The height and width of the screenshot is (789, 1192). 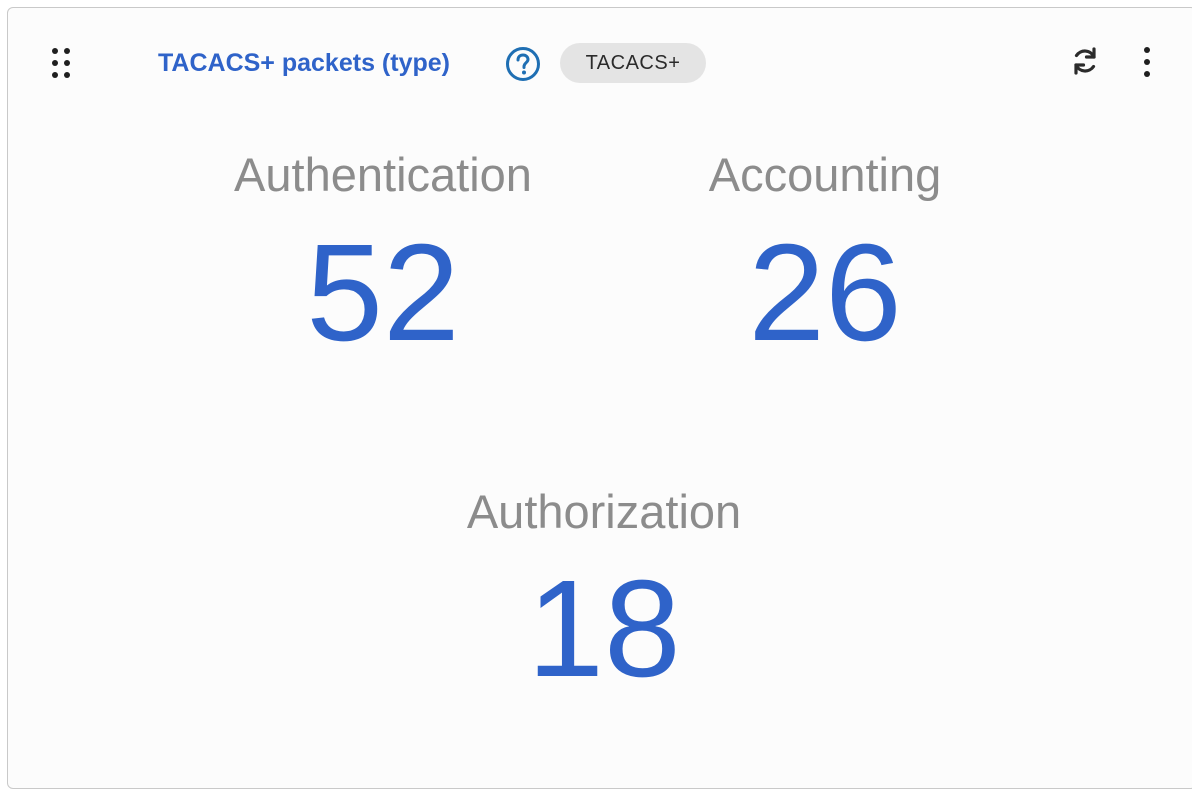 I want to click on widget-header: TACACS+ packets (type) TACACS+, so click(x=600, y=63).